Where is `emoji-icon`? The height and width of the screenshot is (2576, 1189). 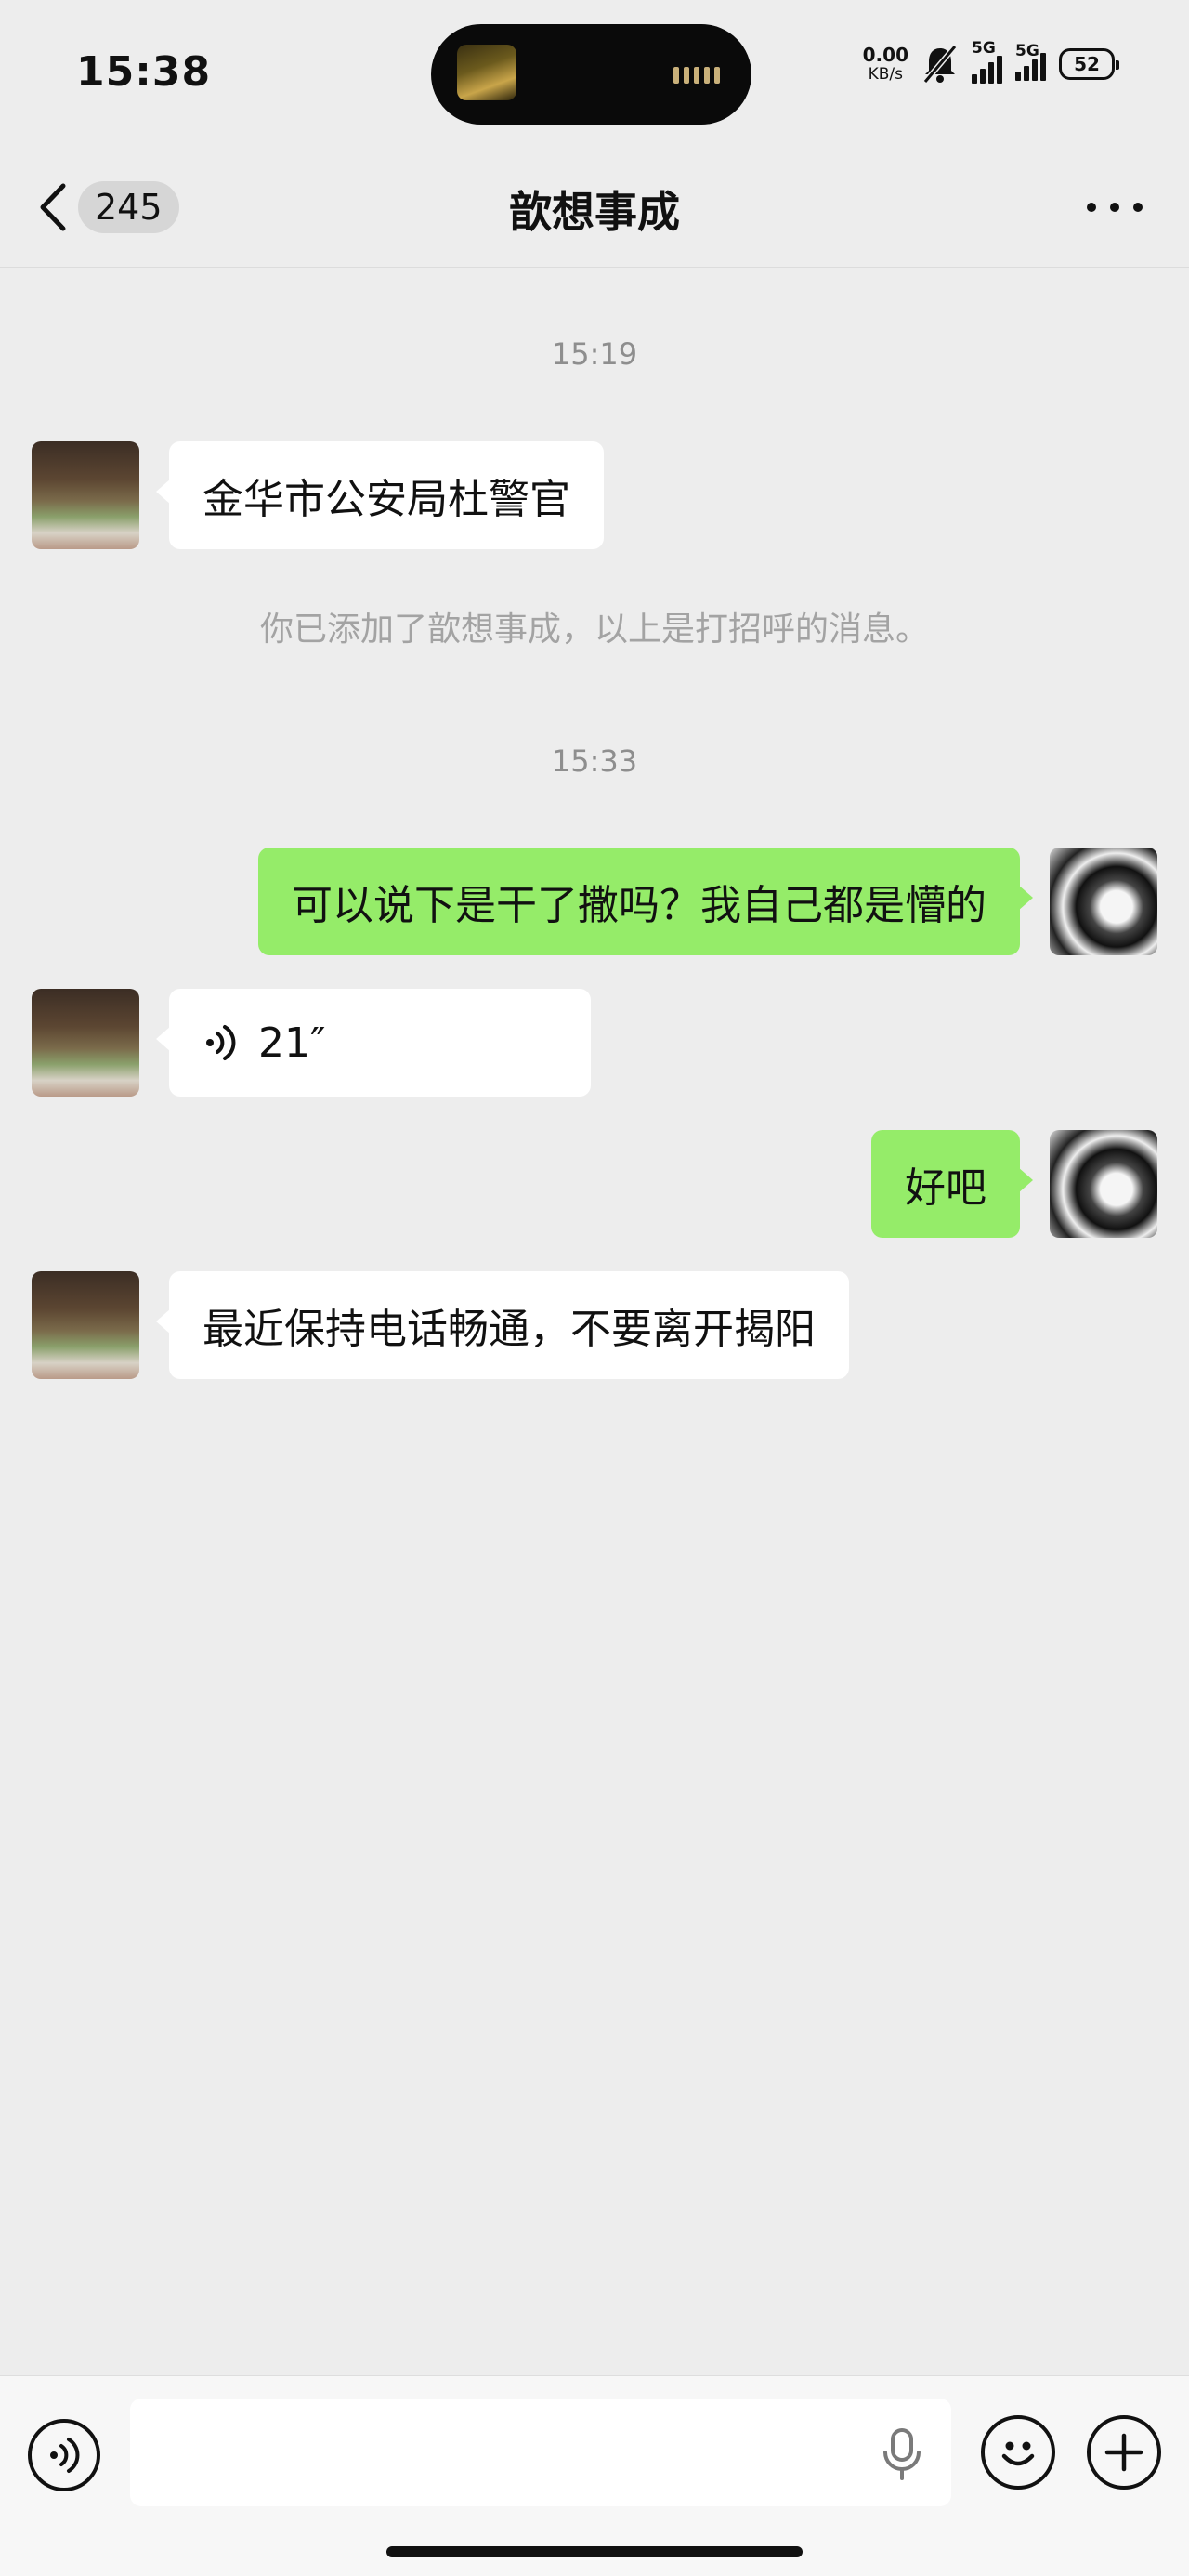
emoji-icon is located at coordinates (1018, 2453).